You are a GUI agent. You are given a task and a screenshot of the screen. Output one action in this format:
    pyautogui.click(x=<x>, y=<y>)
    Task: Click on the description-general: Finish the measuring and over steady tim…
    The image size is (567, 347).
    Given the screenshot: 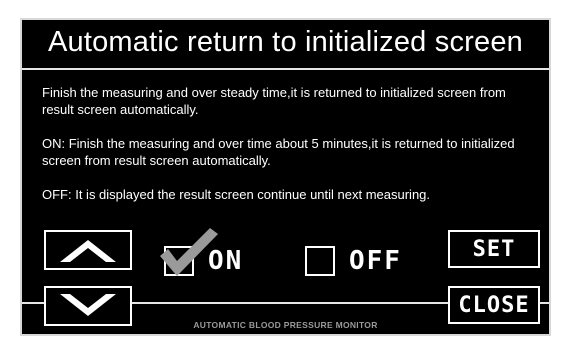 What is the action you would take?
    pyautogui.click(x=274, y=101)
    